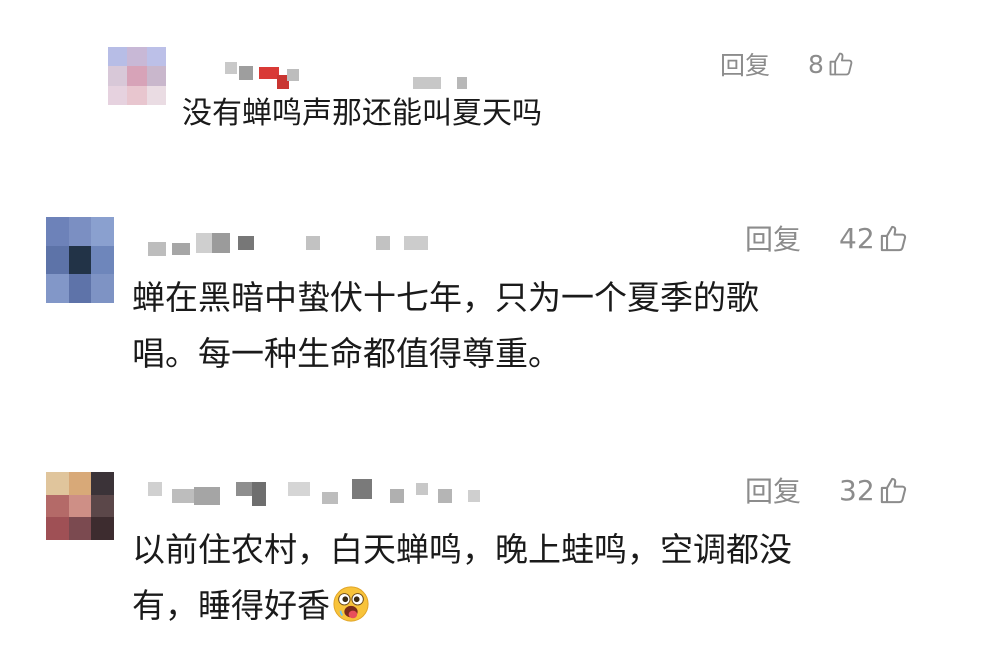  I want to click on like-button: 8, so click(831, 64).